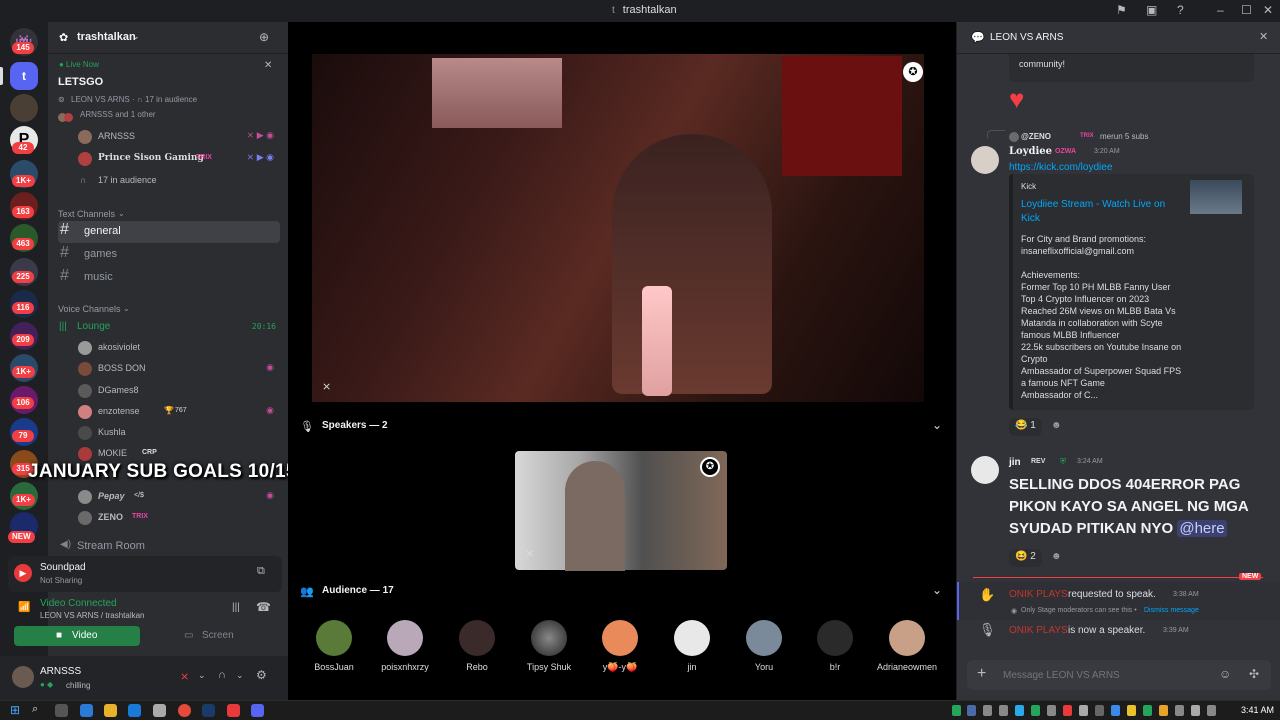  Describe the element at coordinates (169, 255) in the screenshot. I see `channel-games: # games` at that location.